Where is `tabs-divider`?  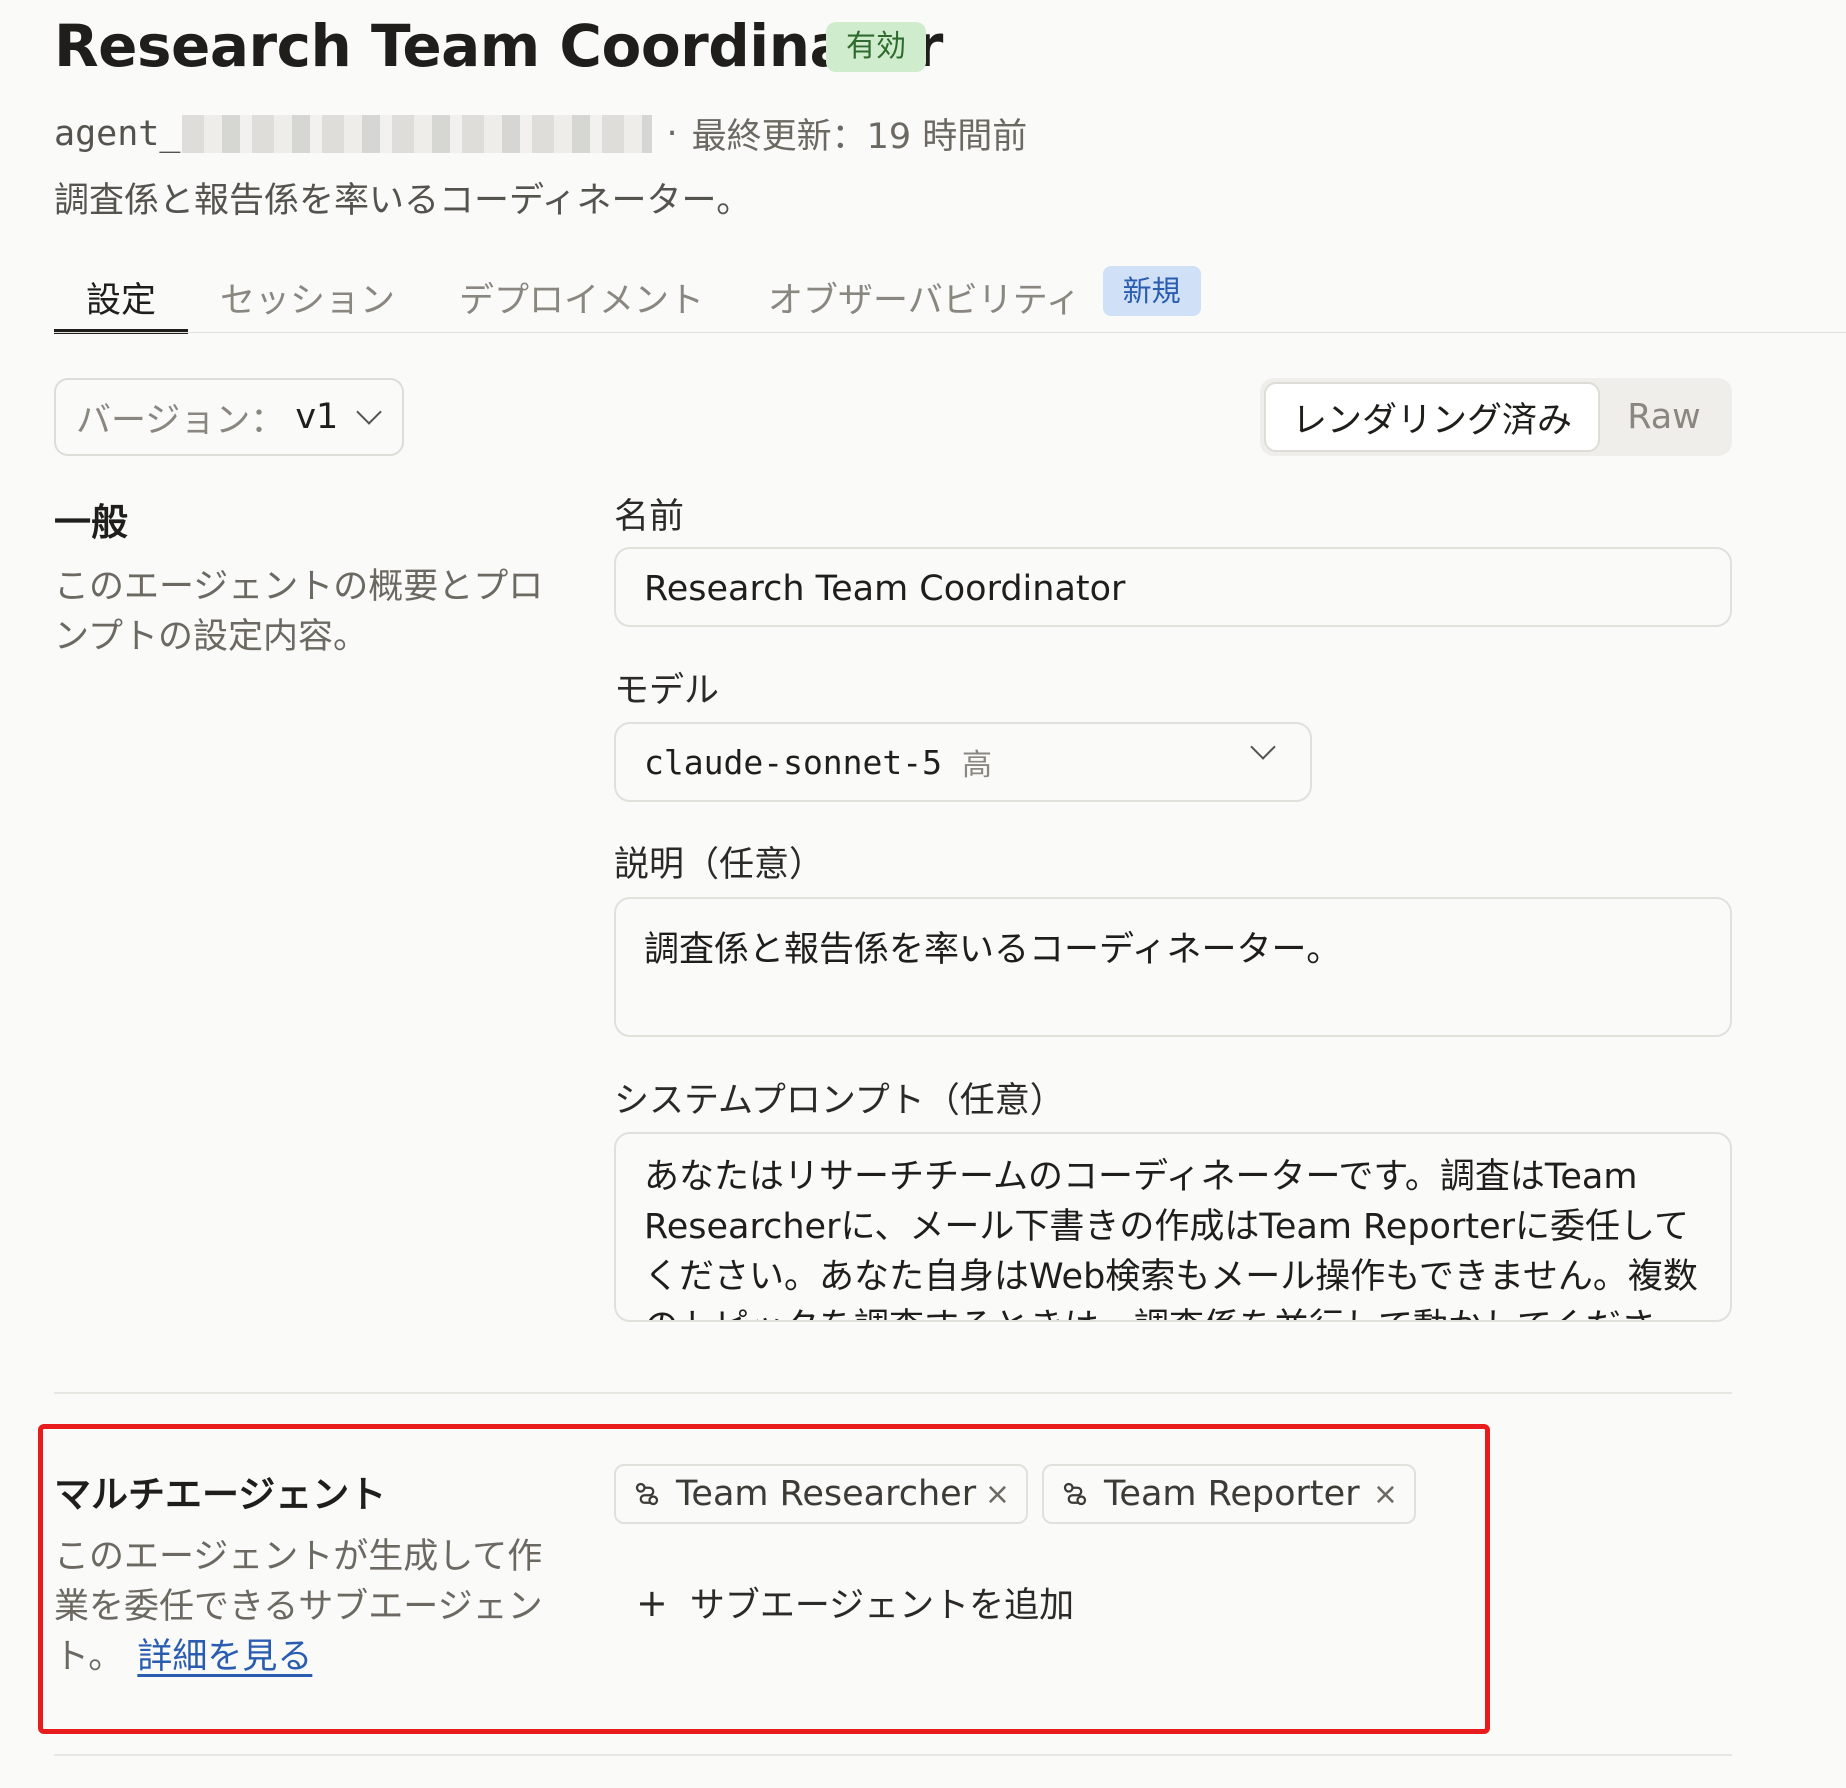
tabs-divider is located at coordinates (950, 332).